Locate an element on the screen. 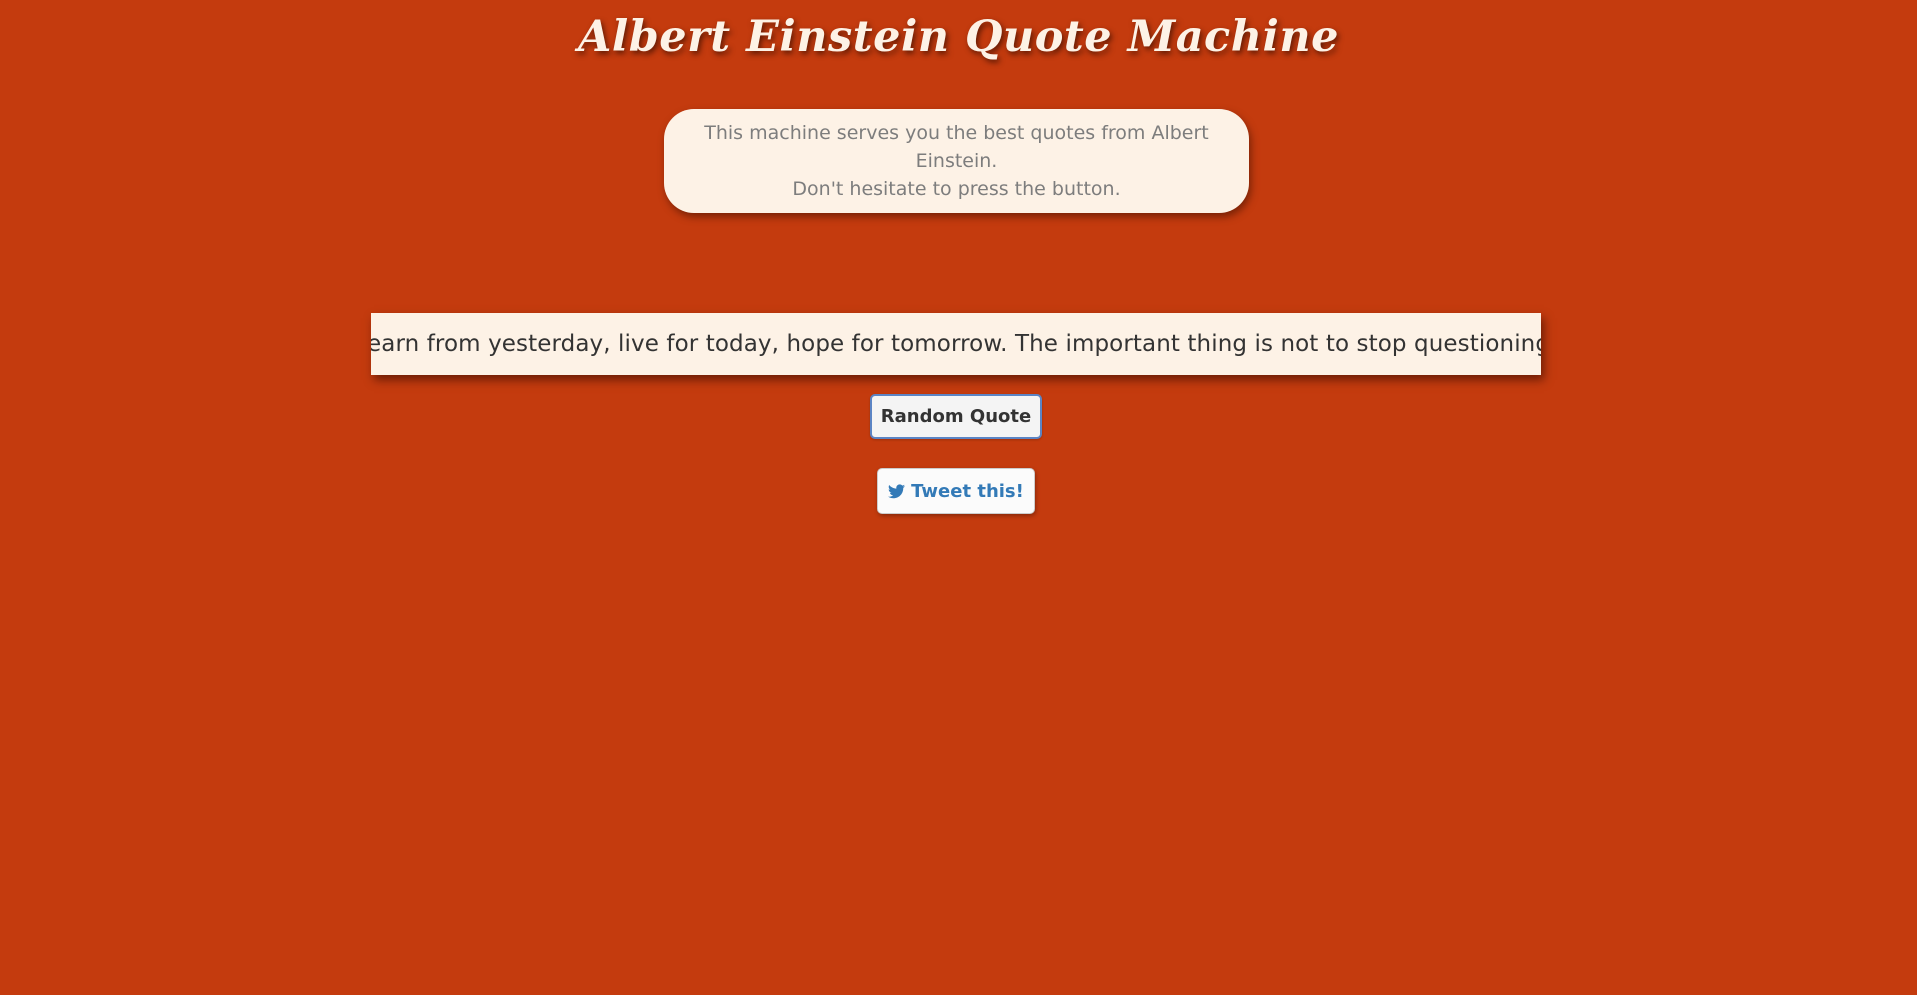  twitter-icon is located at coordinates (897, 491).